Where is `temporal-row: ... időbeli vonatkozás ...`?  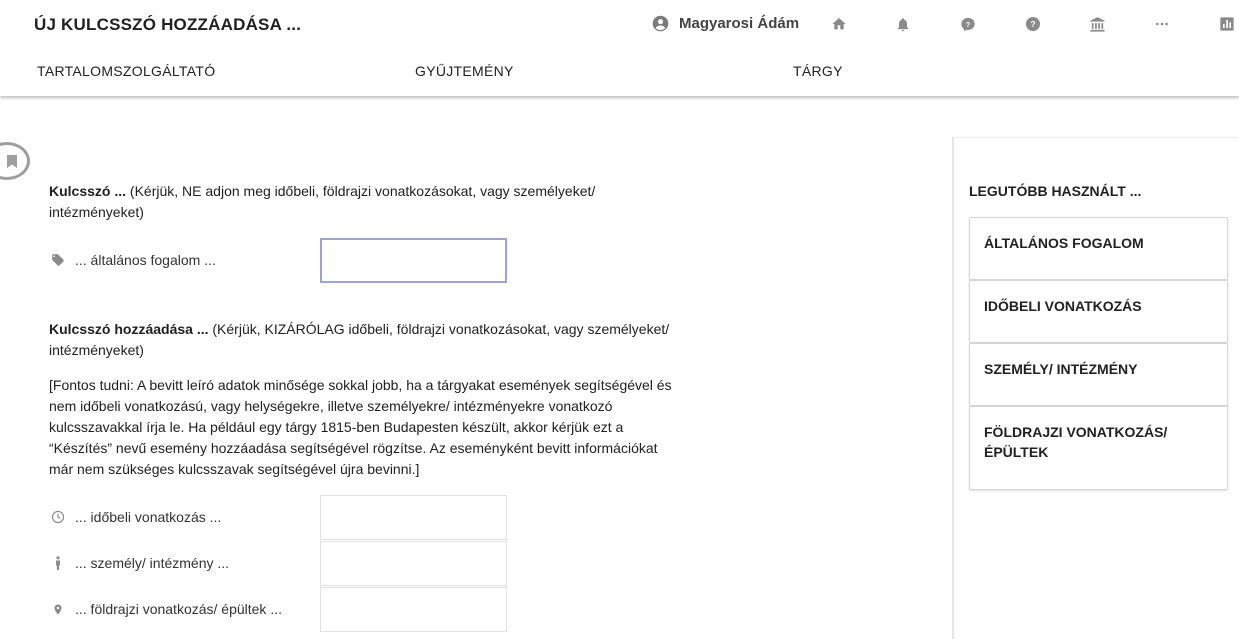
temporal-row: ... időbeli vonatkozás ... is located at coordinates (135, 517).